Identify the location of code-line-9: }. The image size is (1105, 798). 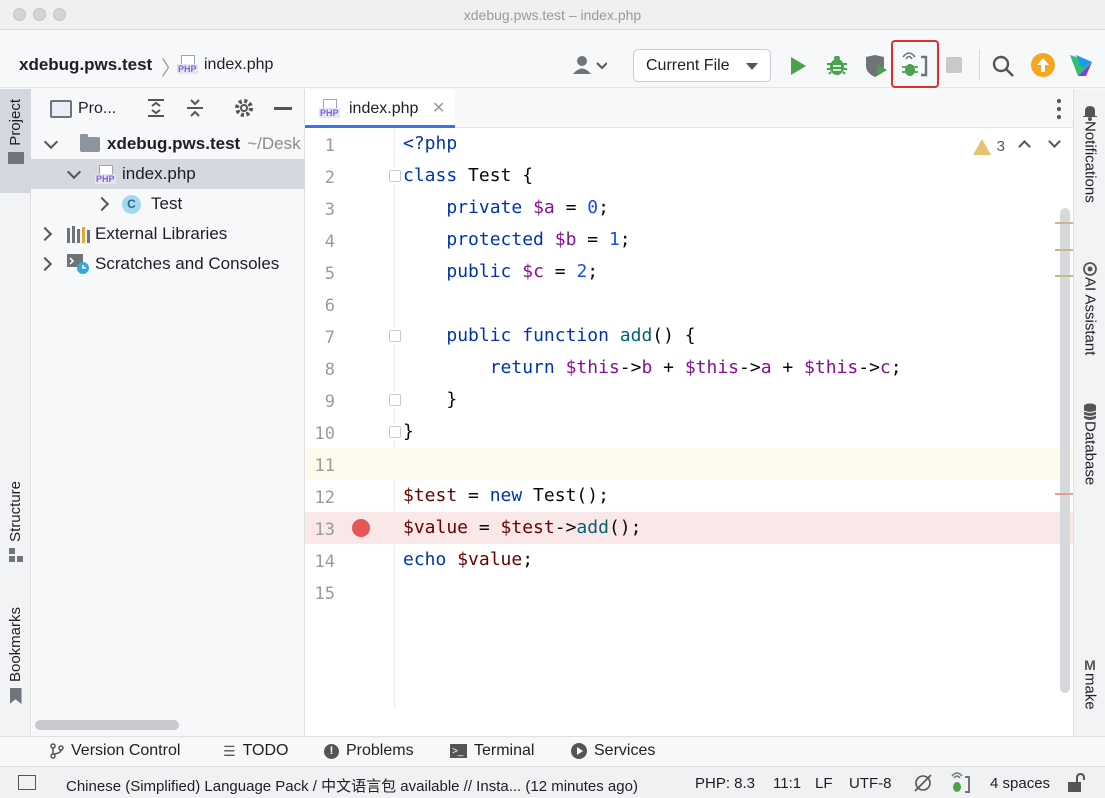
(452, 399).